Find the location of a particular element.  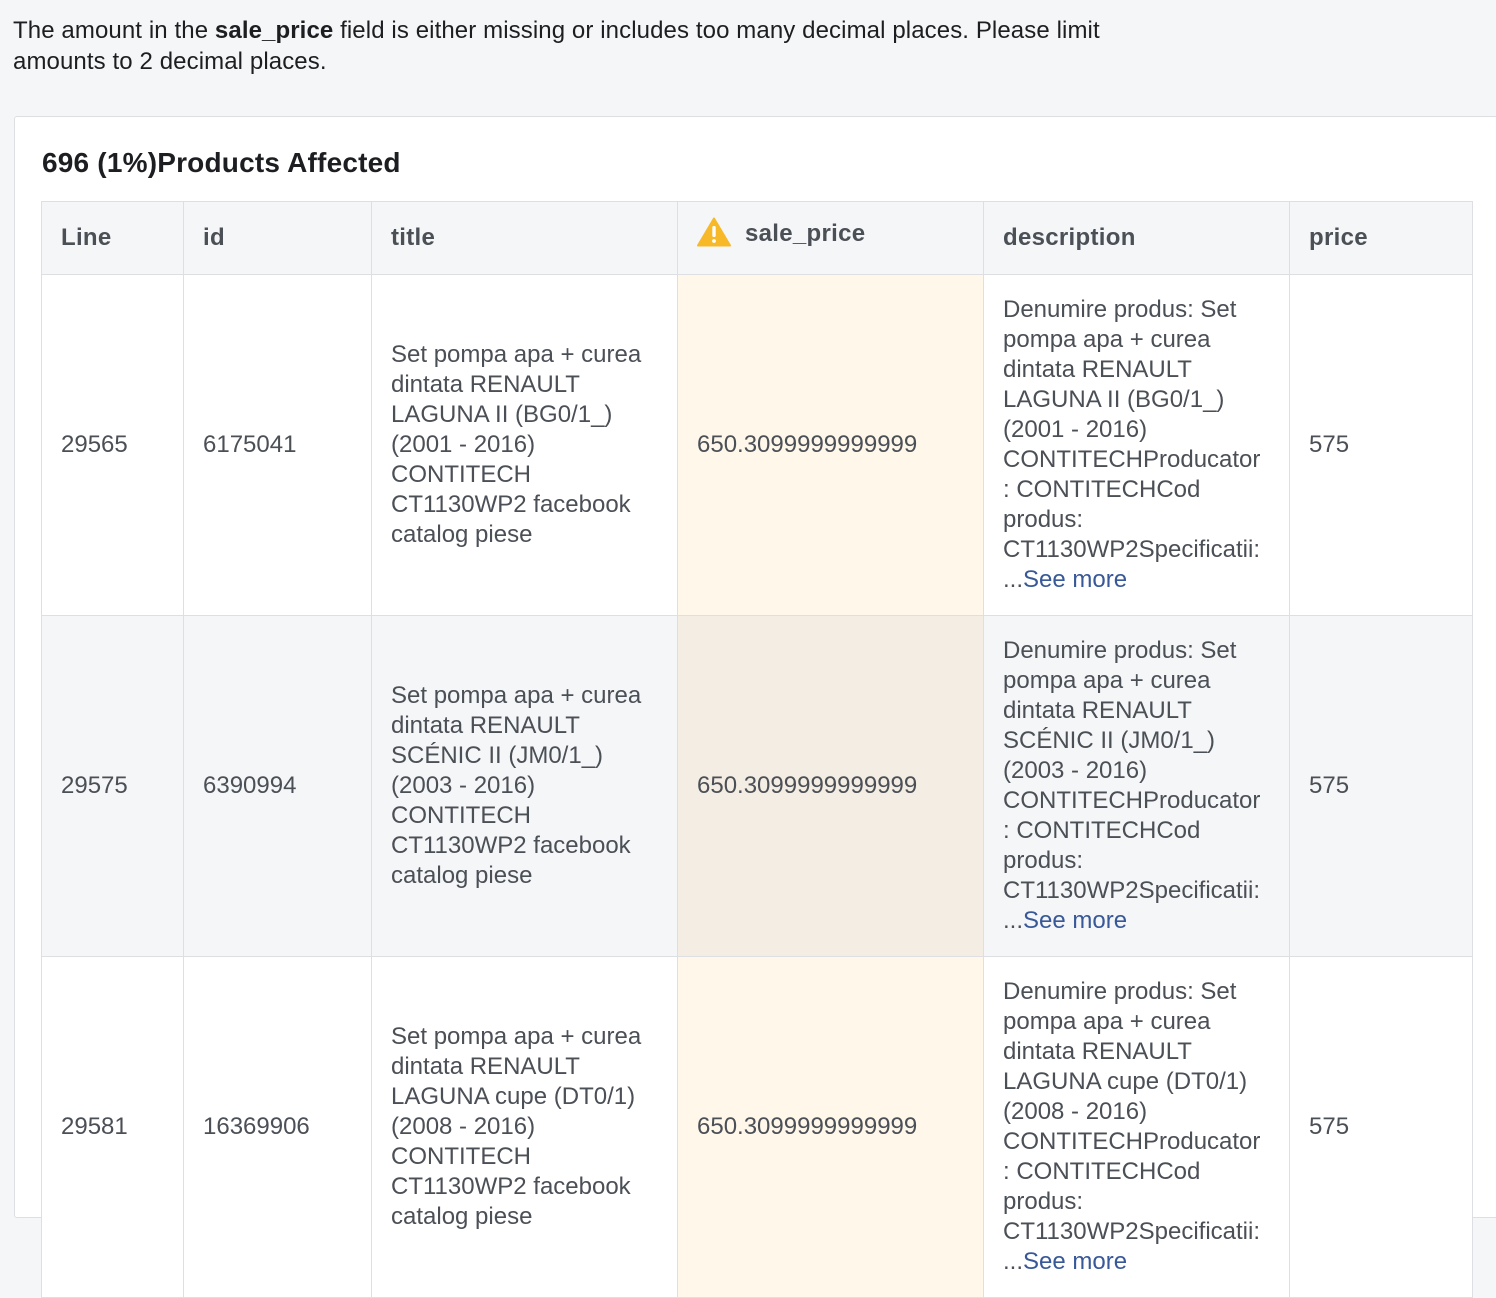

column-header-id: id is located at coordinates (277, 238).